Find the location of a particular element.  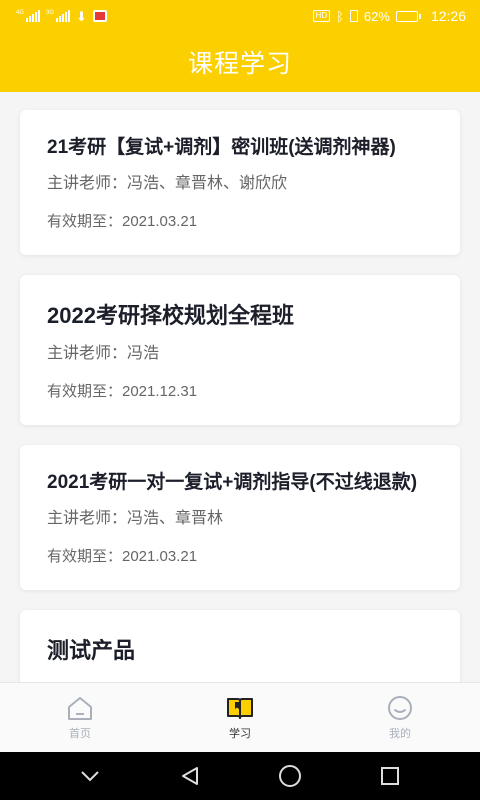

back-triangle-icon is located at coordinates (190, 776).